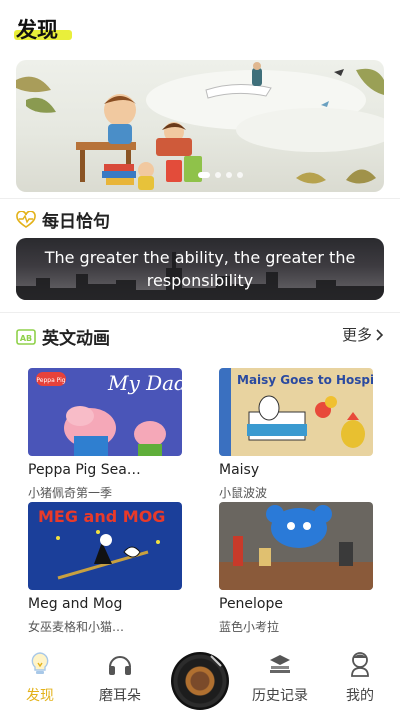  I want to click on svg-text: AB, so click(26, 338).